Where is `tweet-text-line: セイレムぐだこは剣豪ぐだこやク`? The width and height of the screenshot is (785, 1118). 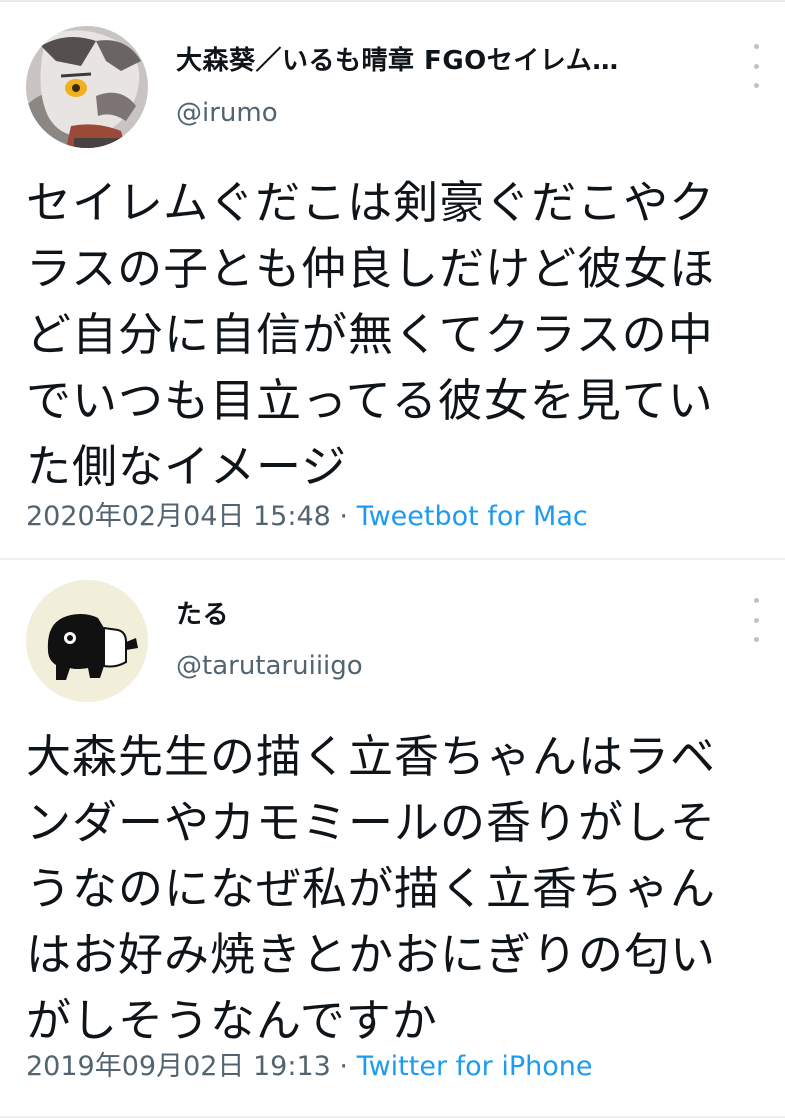 tweet-text-line: セイレムぐだこは剣豪ぐだこやク is located at coordinates (371, 202).